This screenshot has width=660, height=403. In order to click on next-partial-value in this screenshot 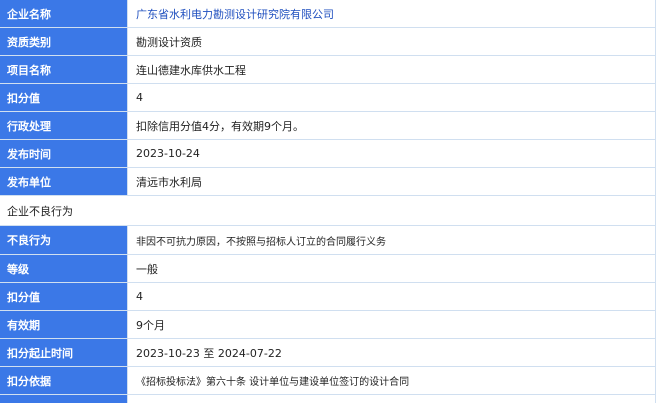, I will do `click(394, 399)`.